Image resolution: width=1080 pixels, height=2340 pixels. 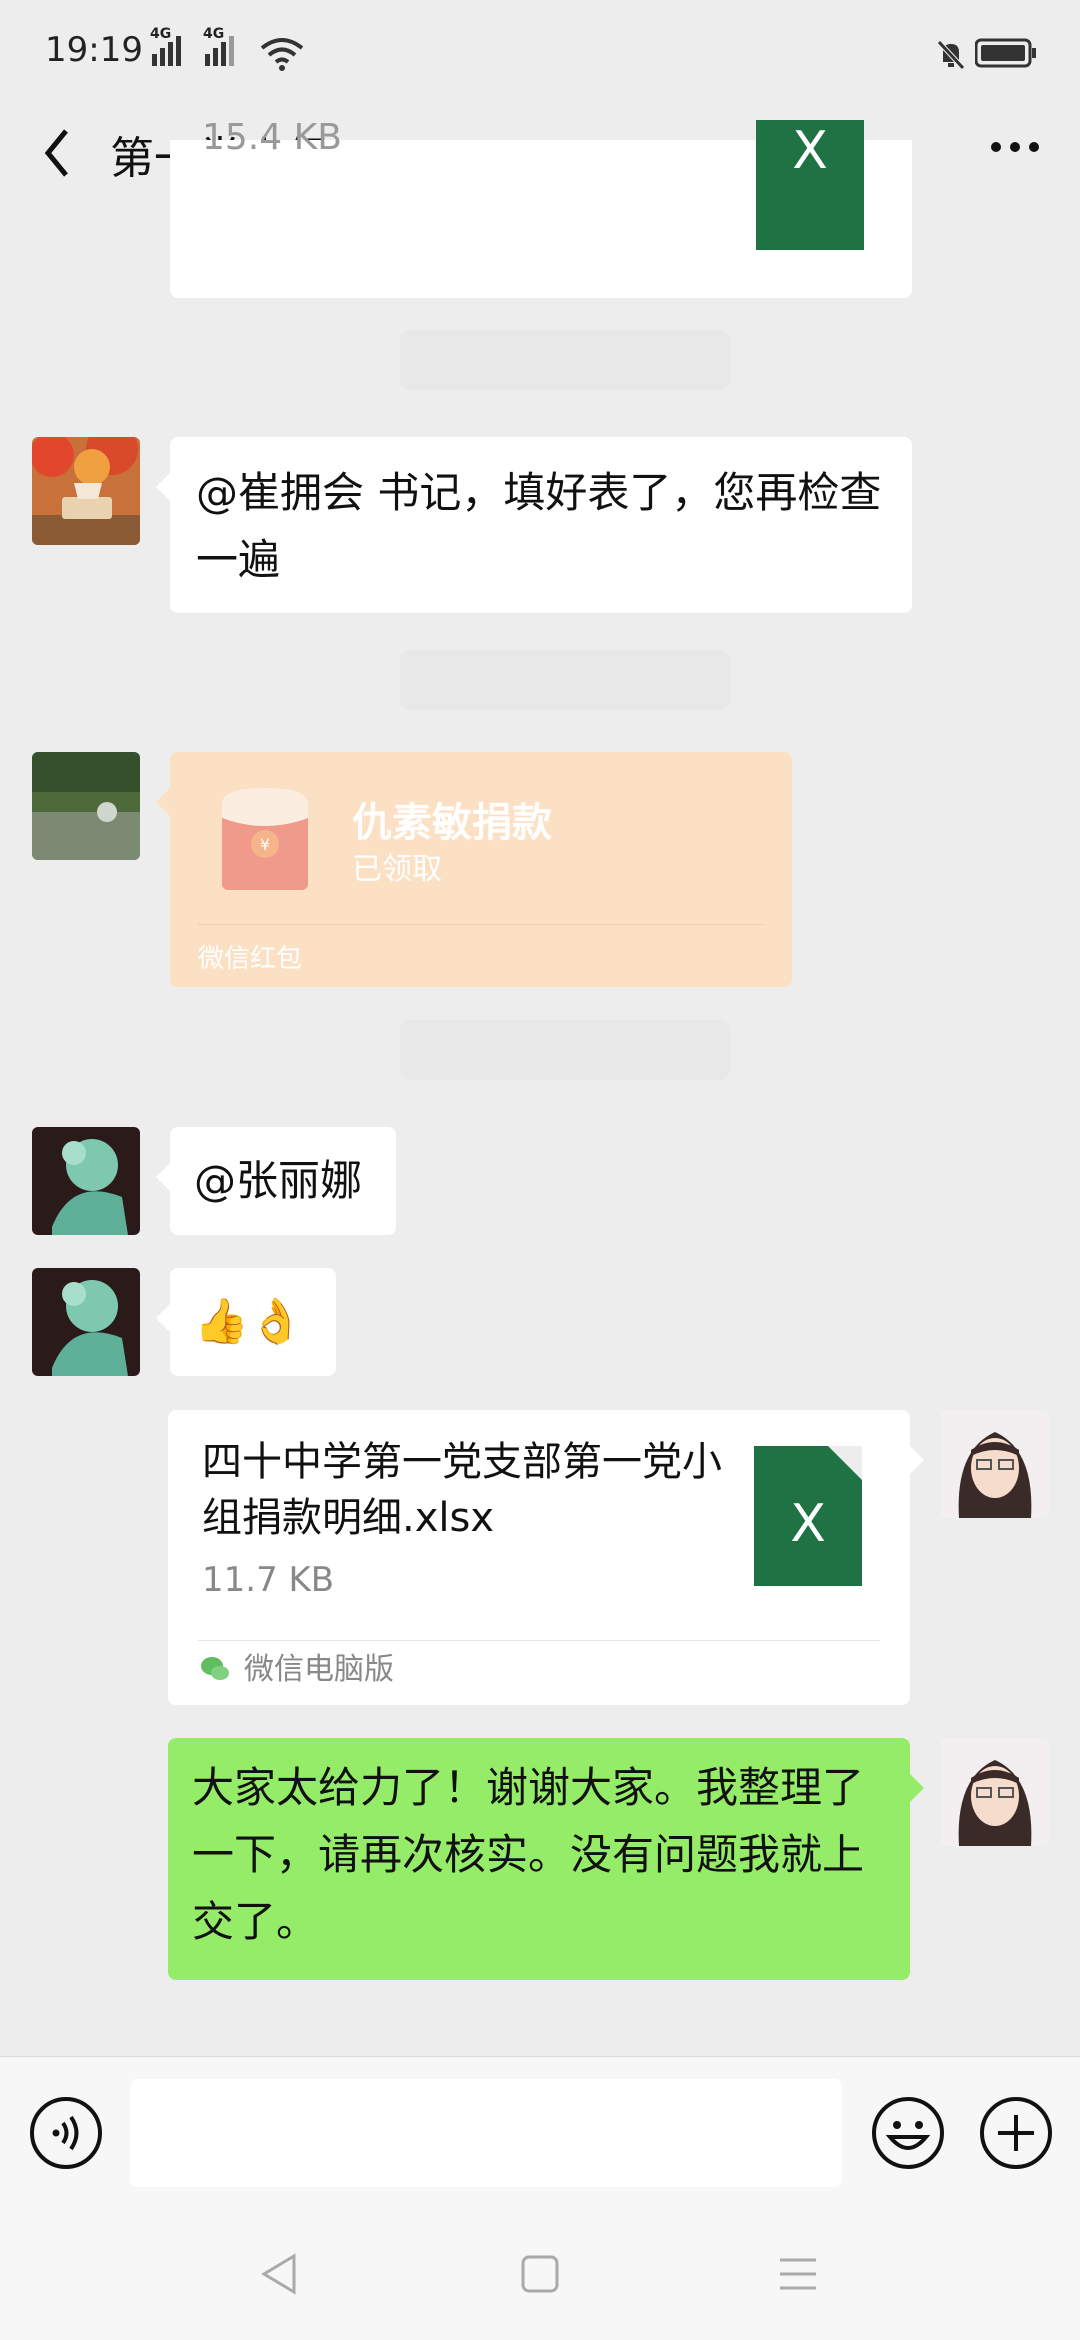 What do you see at coordinates (94, 50) in the screenshot?
I see `status-time: 19:19` at bounding box center [94, 50].